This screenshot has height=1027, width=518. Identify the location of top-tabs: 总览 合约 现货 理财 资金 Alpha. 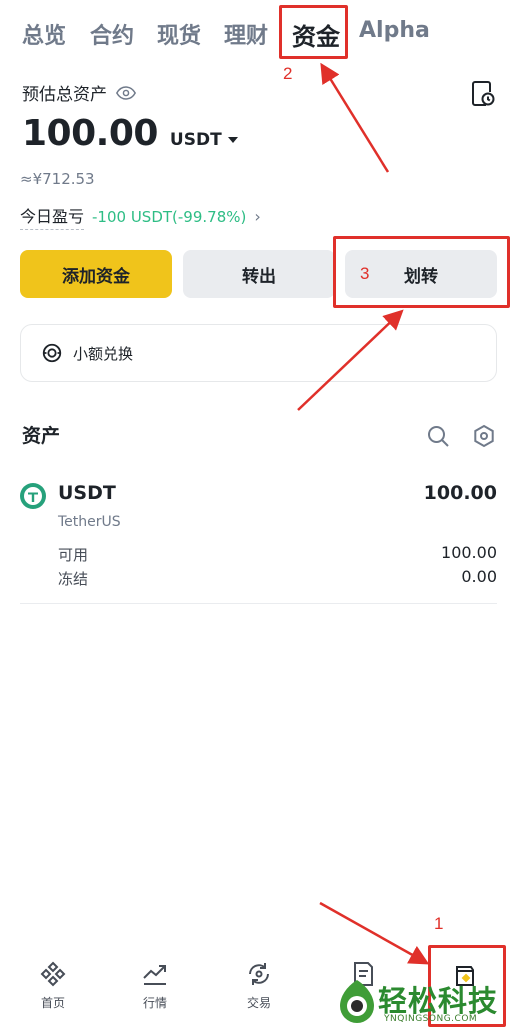
(259, 33).